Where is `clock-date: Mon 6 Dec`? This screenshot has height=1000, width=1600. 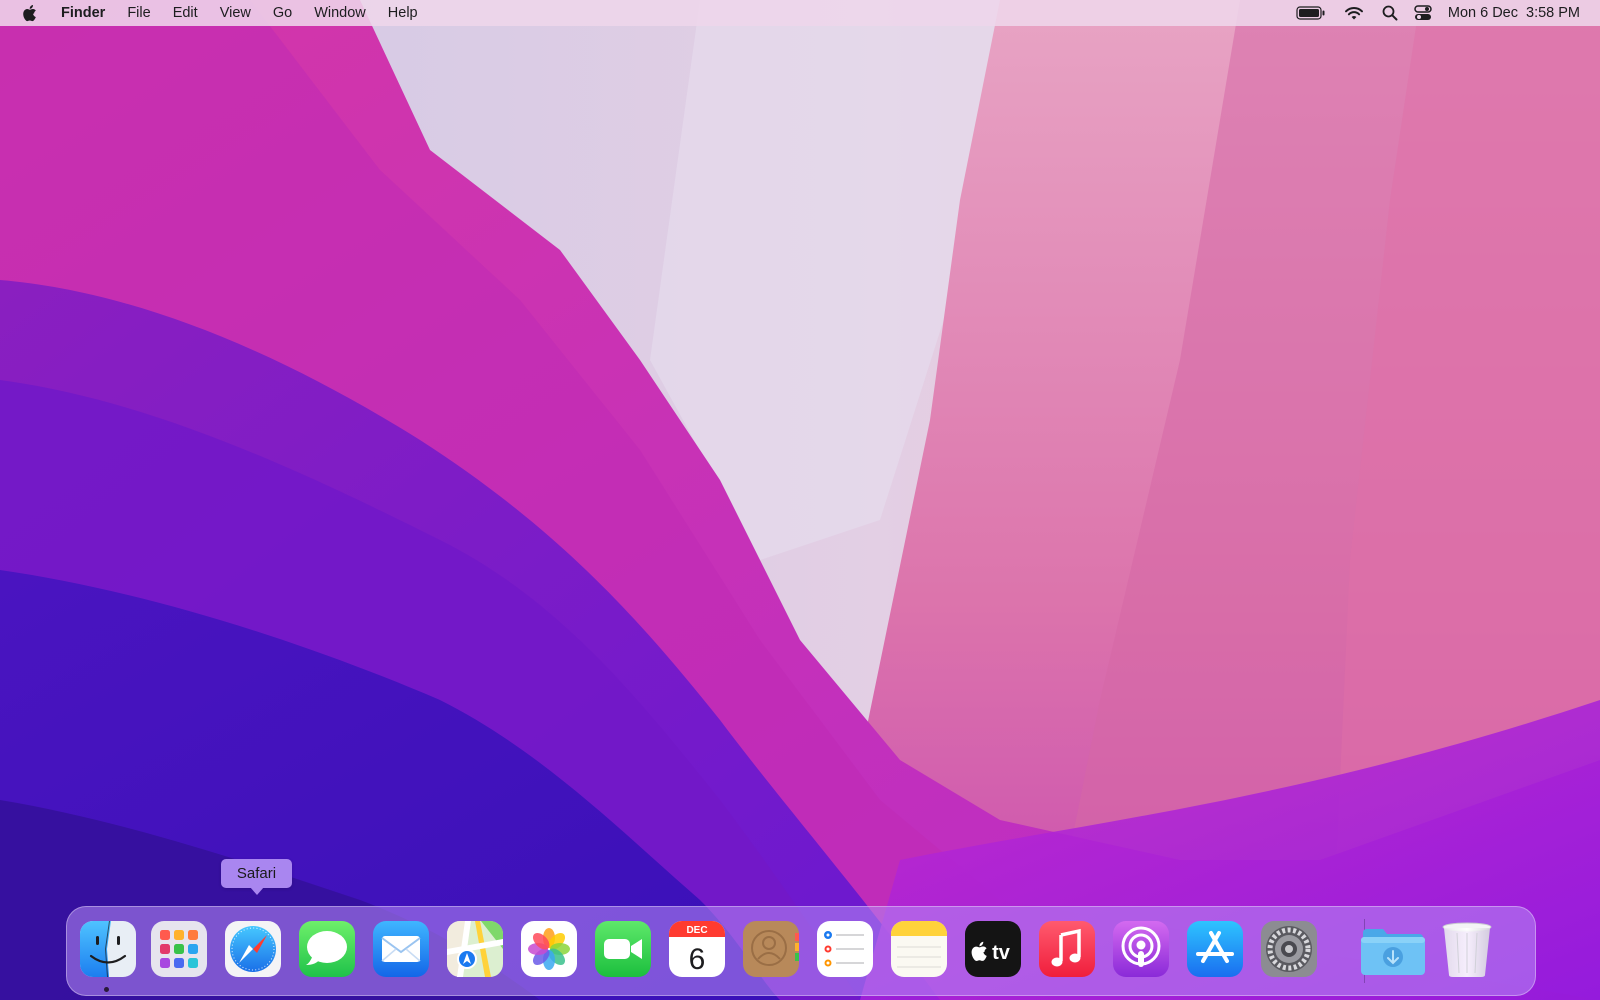 clock-date: Mon 6 Dec is located at coordinates (1482, 13).